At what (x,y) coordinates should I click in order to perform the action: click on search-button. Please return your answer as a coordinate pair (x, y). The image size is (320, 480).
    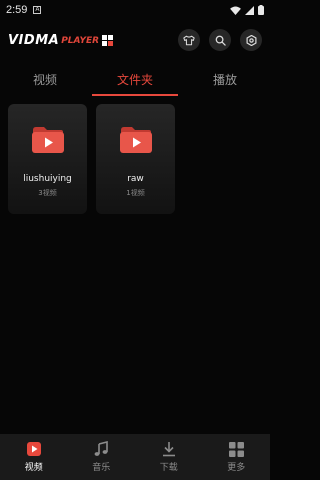
    Looking at the image, I should click on (220, 40).